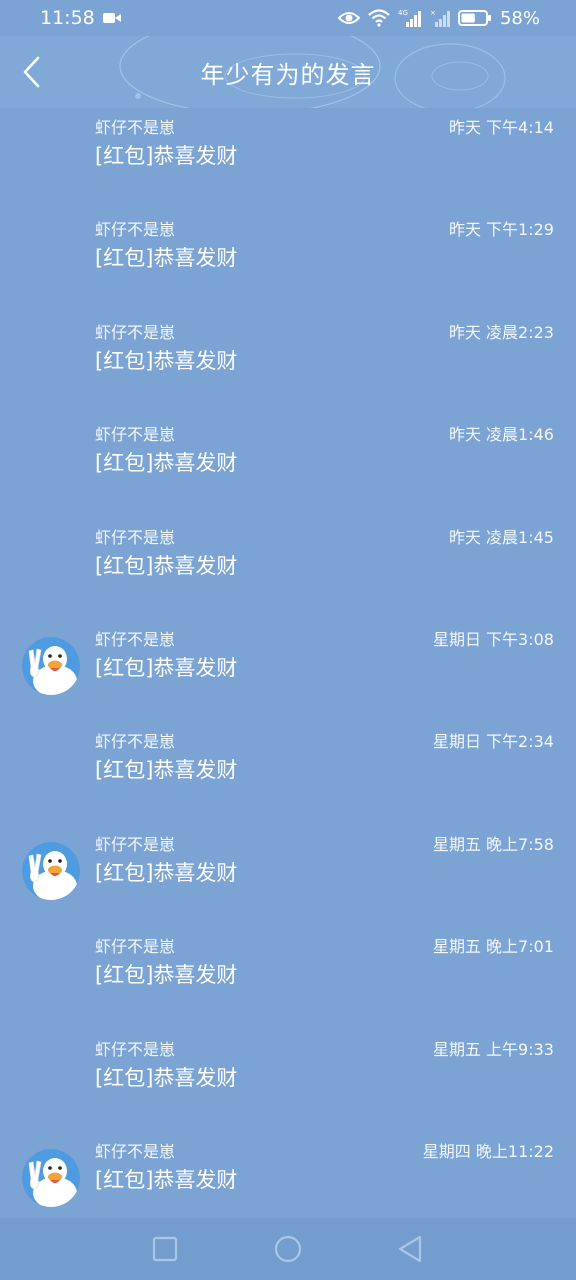  Describe the element at coordinates (493, 844) in the screenshot. I see `message-time: 星期五 晚上7:58` at that location.